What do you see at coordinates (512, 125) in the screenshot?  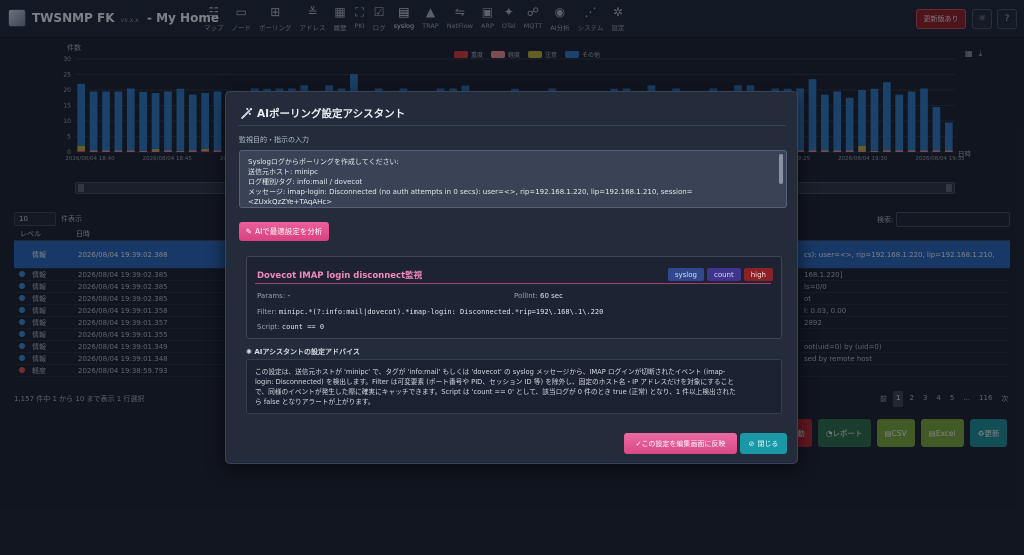 I see `divider` at bounding box center [512, 125].